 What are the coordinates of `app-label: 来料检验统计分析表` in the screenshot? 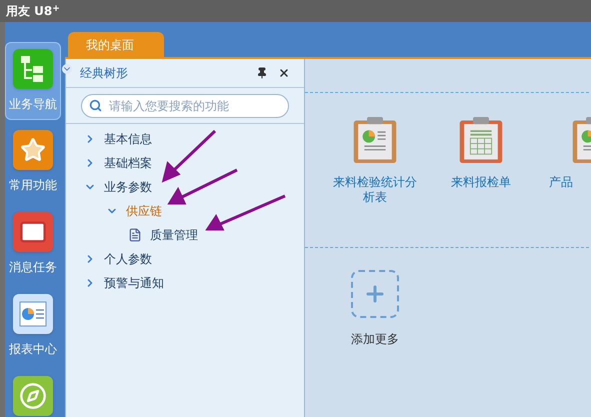 It's located at (375, 190).